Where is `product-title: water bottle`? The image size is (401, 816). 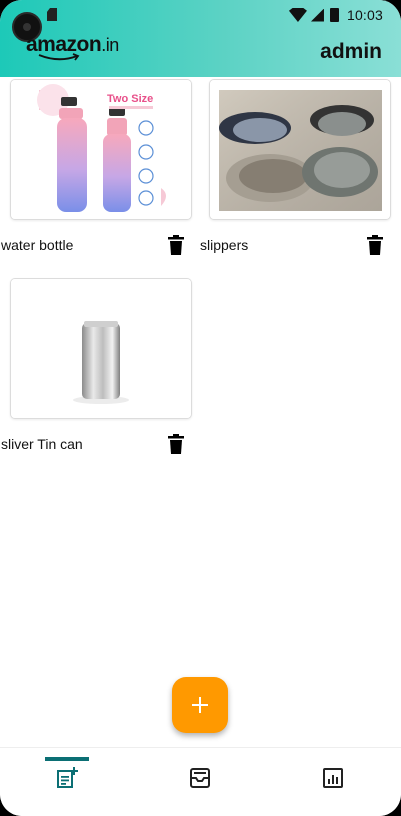
product-title: water bottle is located at coordinates (37, 245).